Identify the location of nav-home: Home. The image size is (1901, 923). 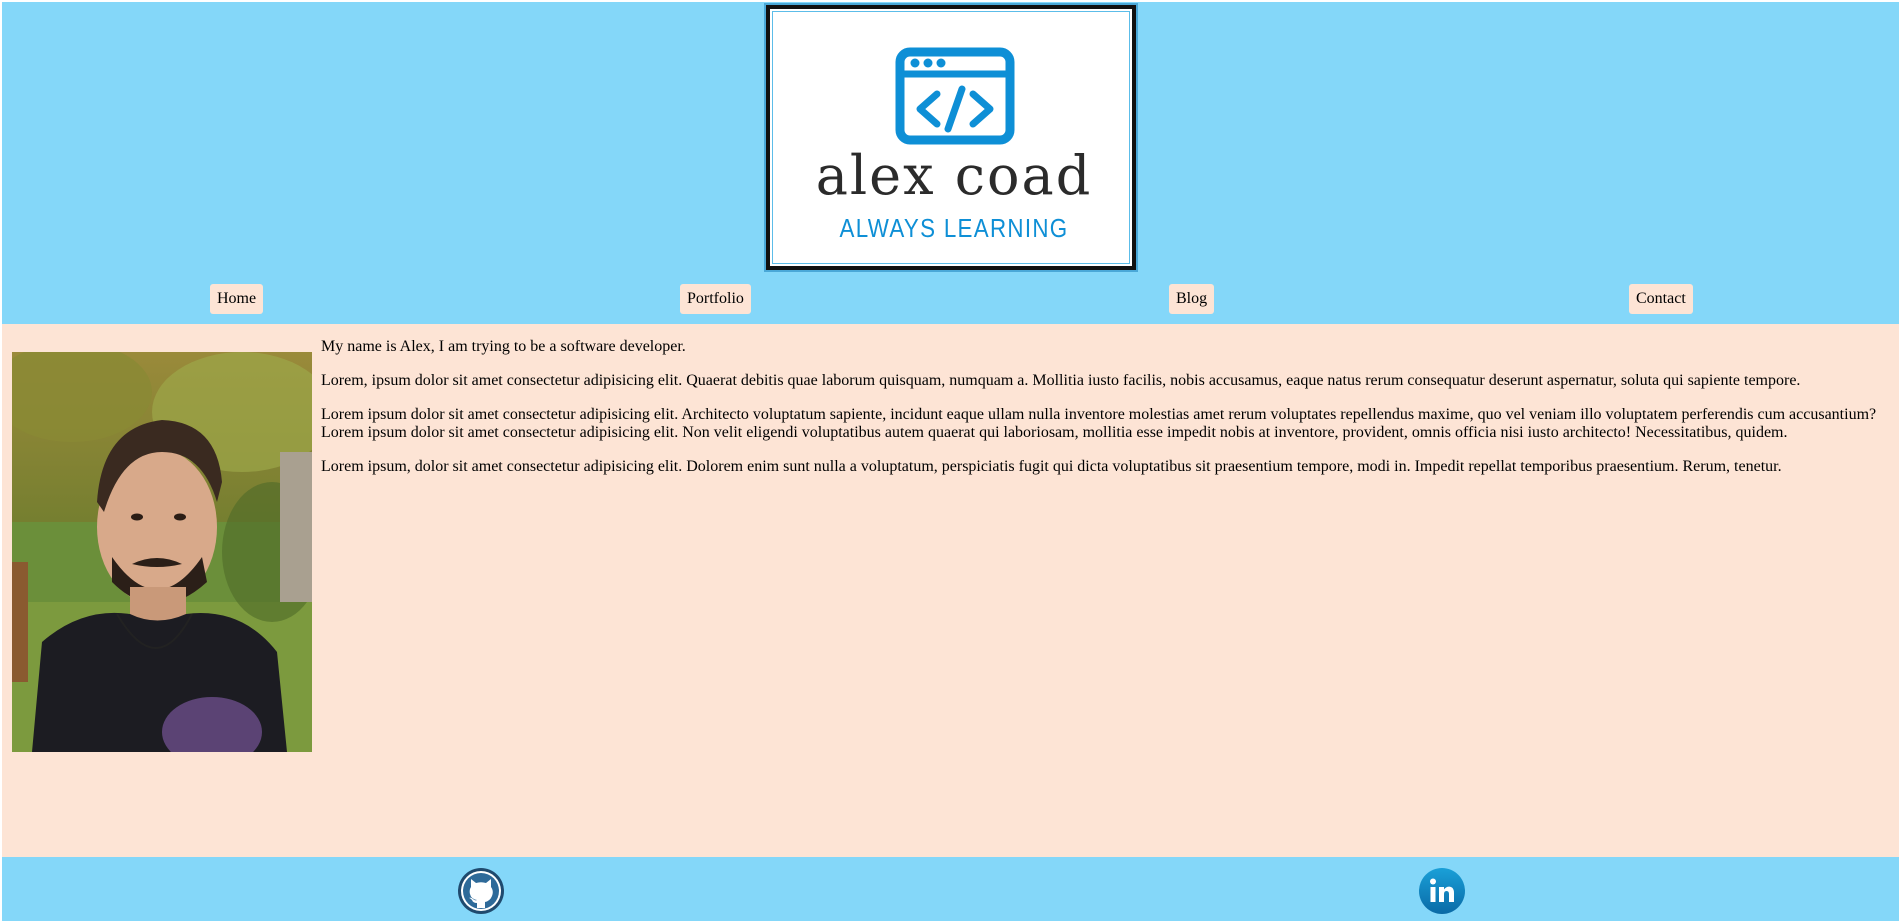
(237, 299).